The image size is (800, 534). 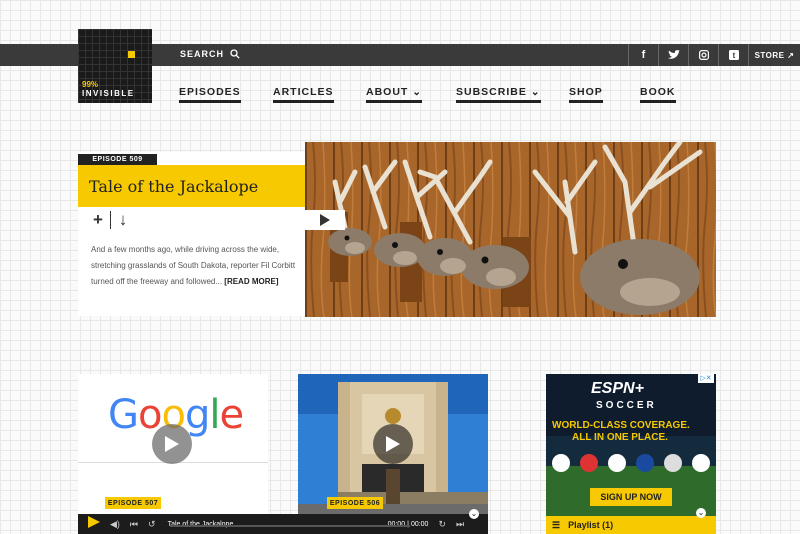 I want to click on nav-item-about: ABOUT ⌄, so click(x=394, y=94).